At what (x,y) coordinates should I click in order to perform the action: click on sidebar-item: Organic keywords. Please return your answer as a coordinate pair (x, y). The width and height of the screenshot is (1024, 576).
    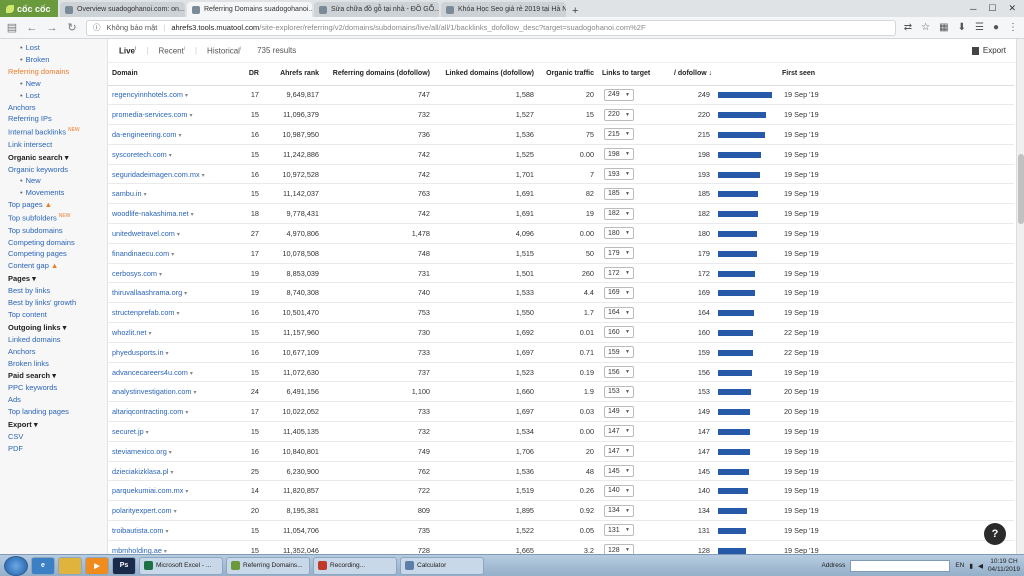
    Looking at the image, I should click on (57, 170).